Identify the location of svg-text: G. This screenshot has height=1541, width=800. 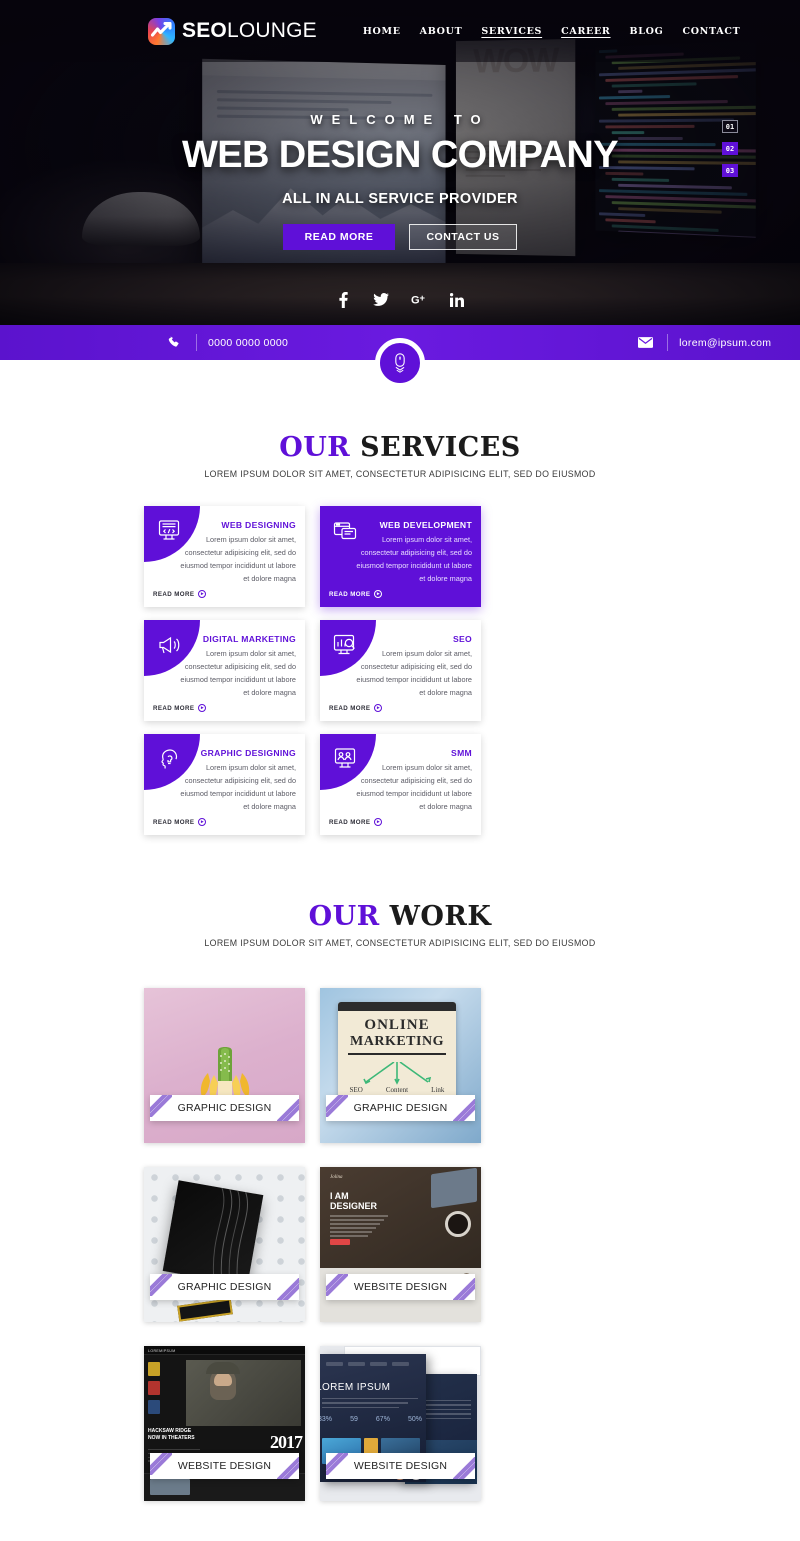
(415, 300).